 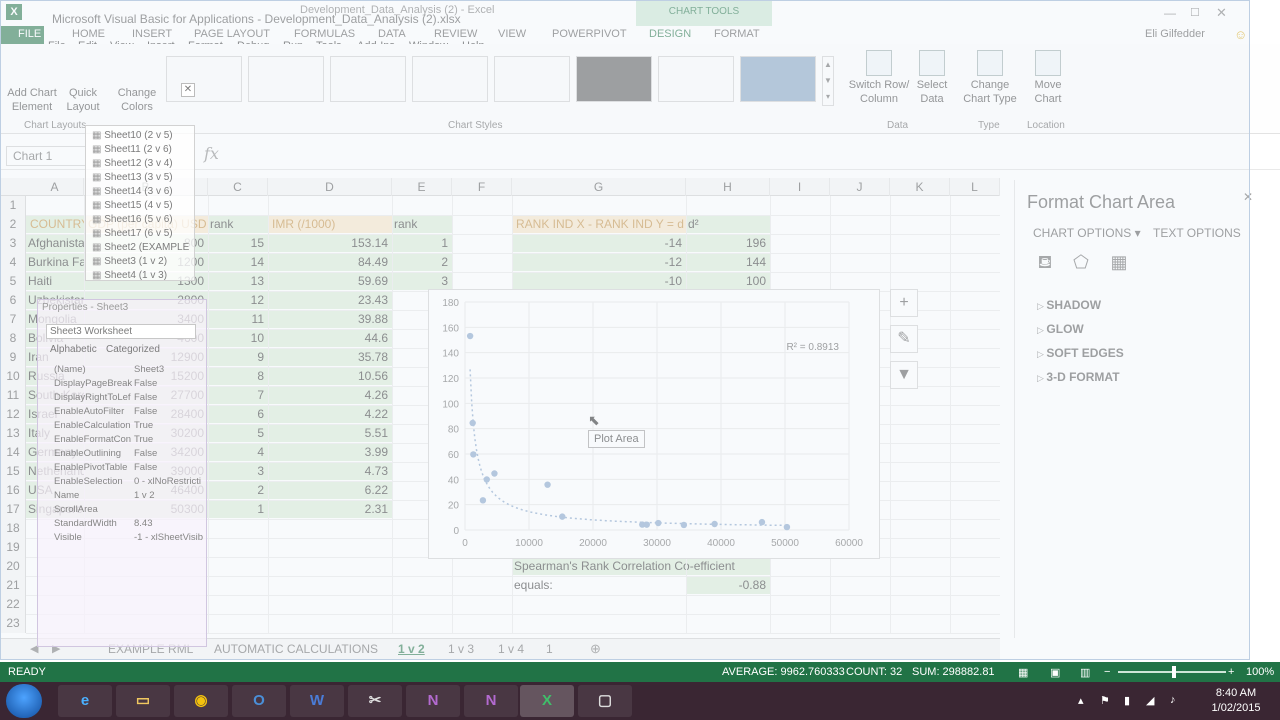 What do you see at coordinates (1260, 672) in the screenshot?
I see `zoom-level: 100%` at bounding box center [1260, 672].